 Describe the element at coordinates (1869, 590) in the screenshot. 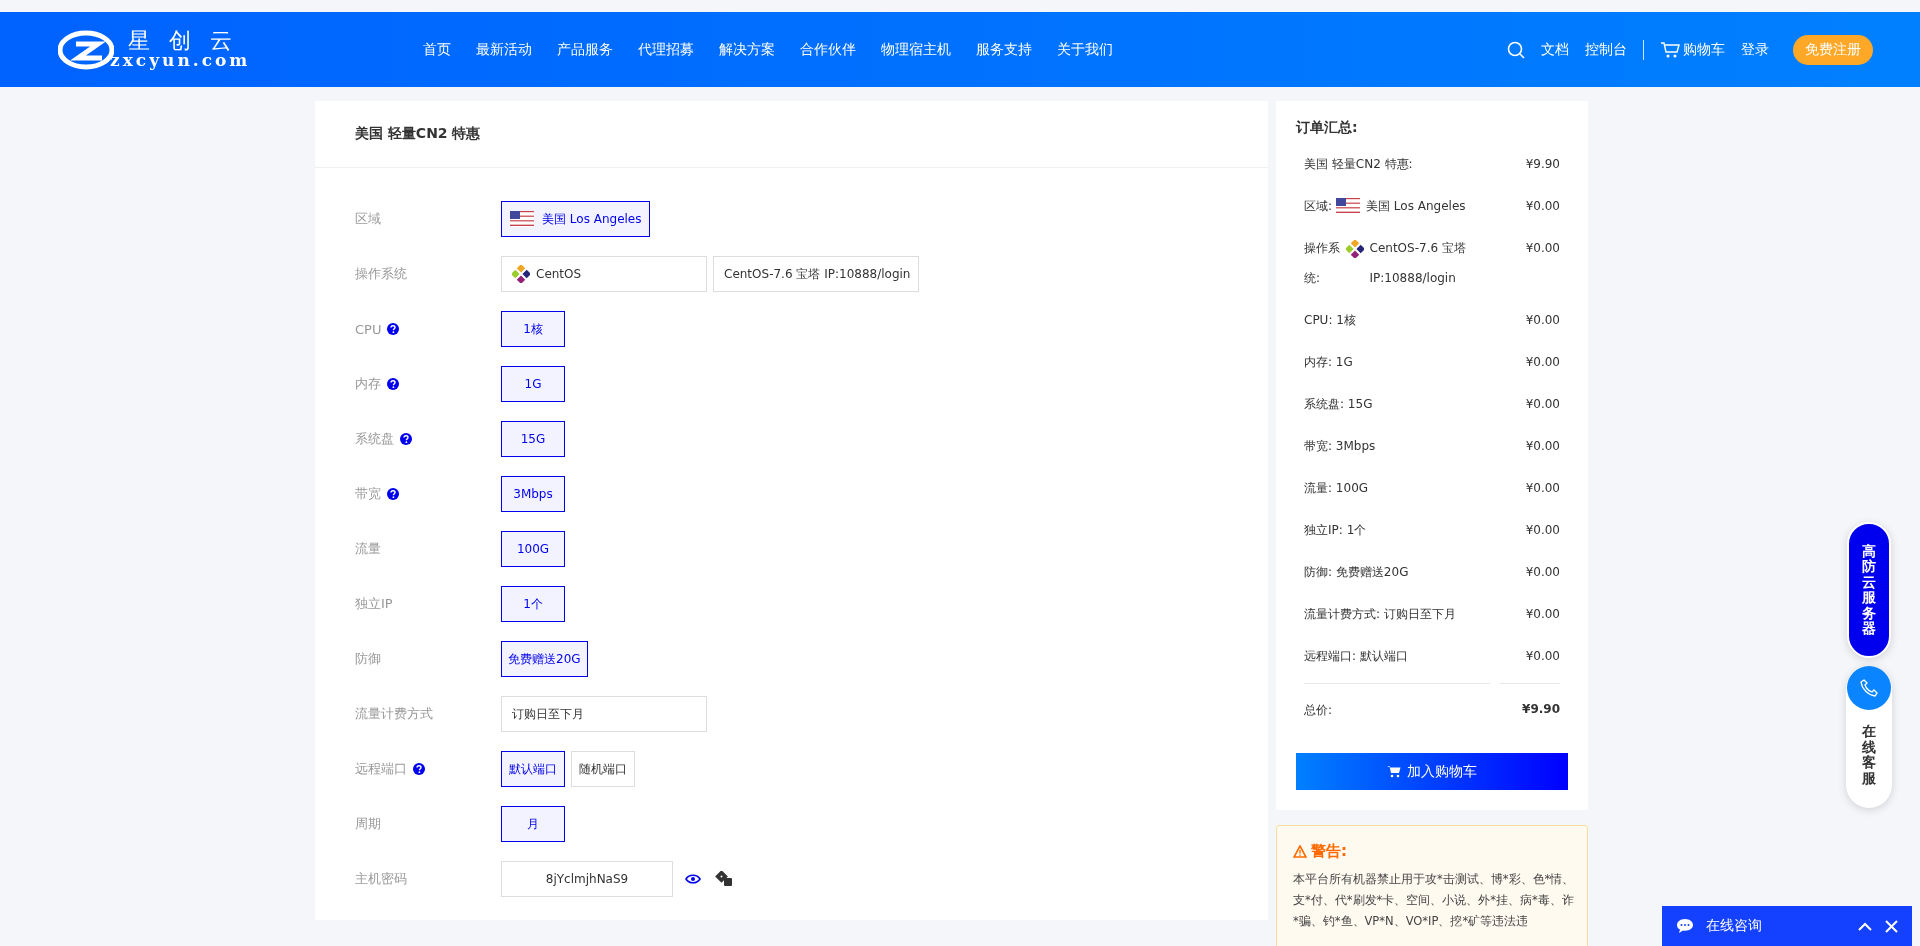

I see `promo-tab: 高防云服务器` at that location.